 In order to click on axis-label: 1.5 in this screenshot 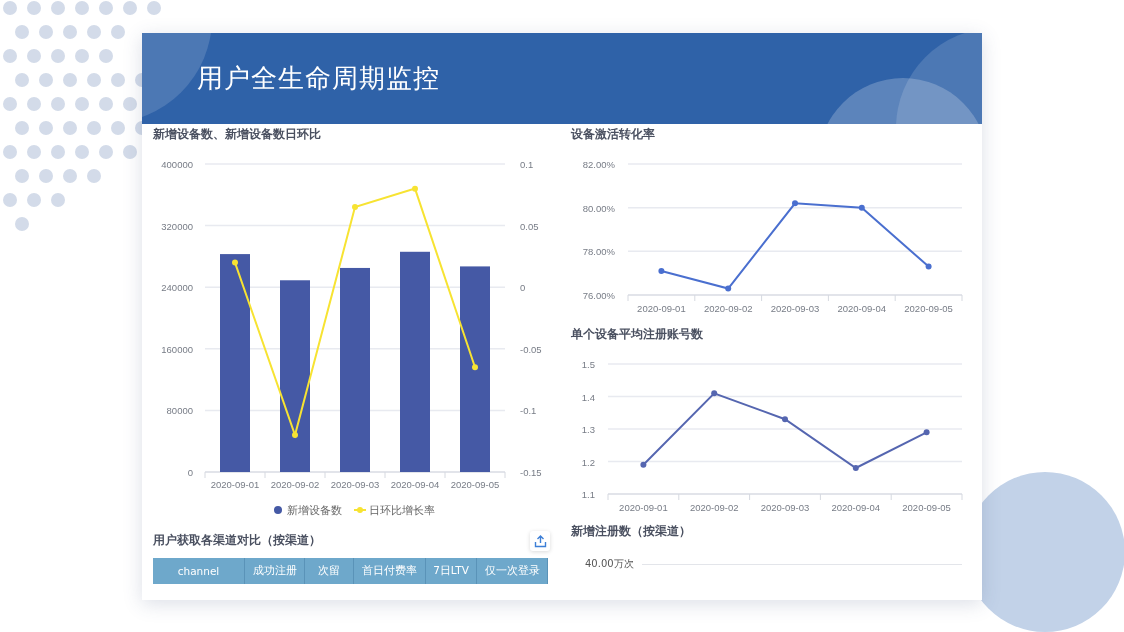, I will do `click(588, 364)`.